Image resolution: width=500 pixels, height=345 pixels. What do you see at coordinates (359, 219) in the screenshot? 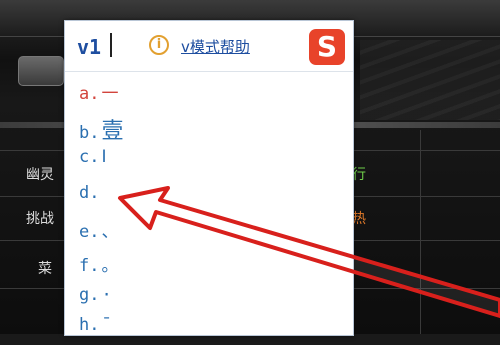
I see `table-cell: 热` at bounding box center [359, 219].